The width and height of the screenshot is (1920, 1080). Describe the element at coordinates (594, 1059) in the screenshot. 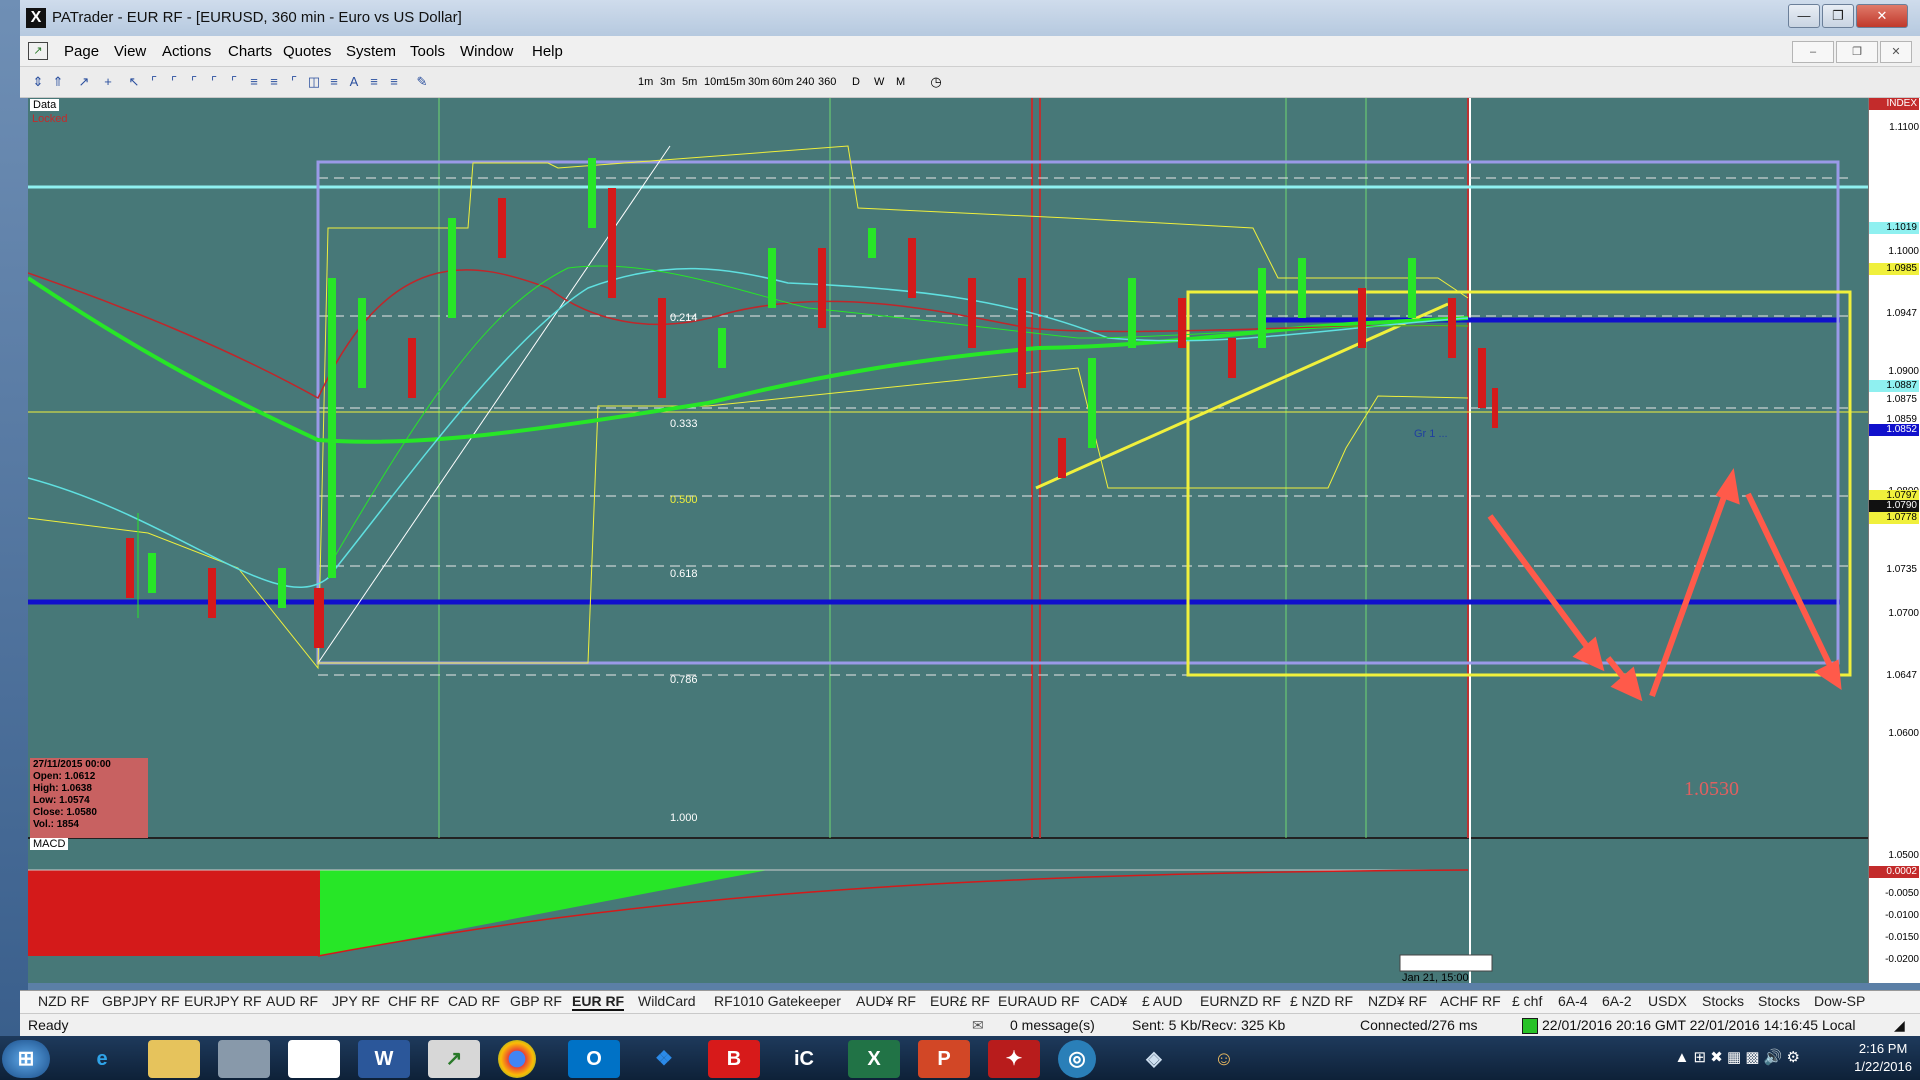

I see `outlook-icon: O` at that location.